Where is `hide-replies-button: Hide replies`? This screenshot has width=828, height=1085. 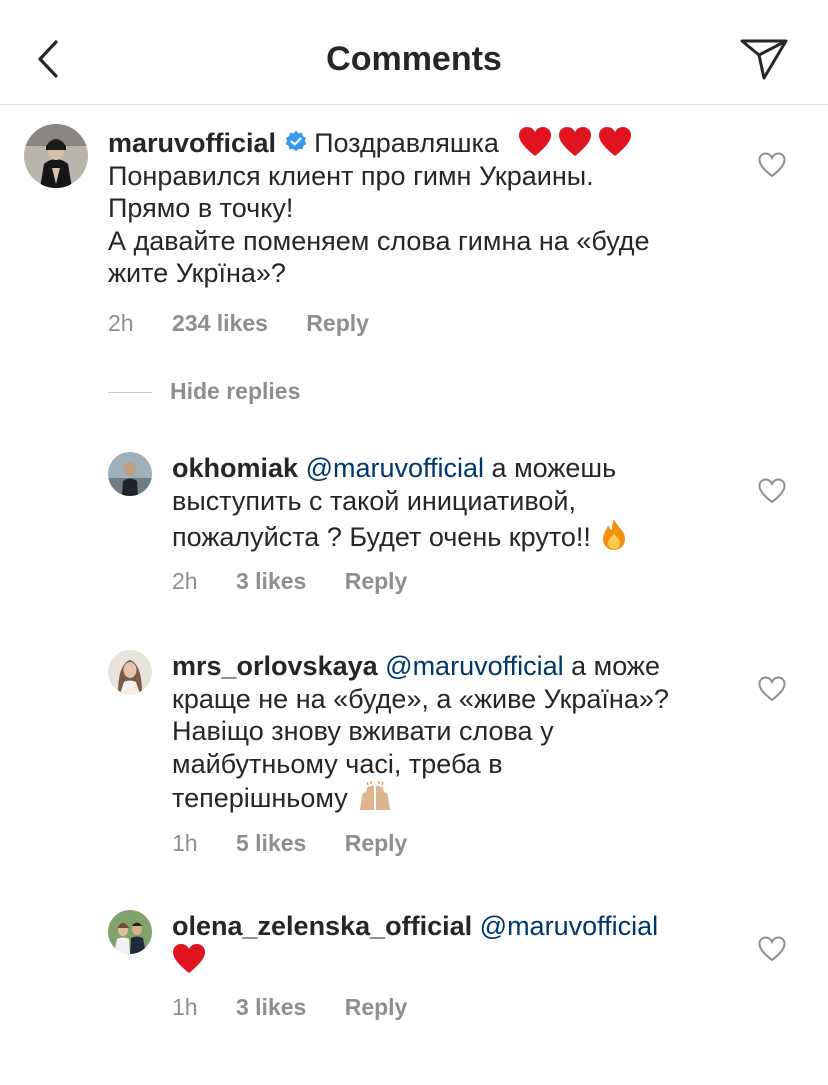
hide-replies-button: Hide replies is located at coordinates (204, 391).